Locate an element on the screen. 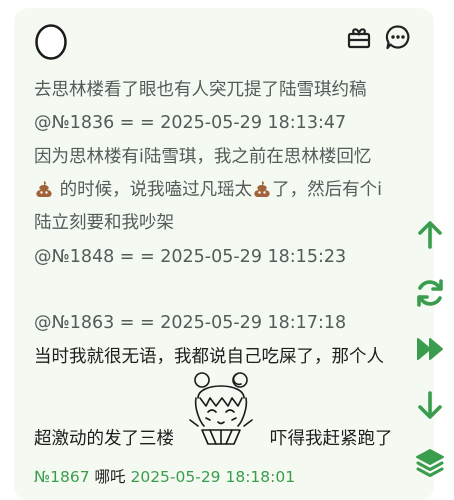 The width and height of the screenshot is (454, 500). layers-icon is located at coordinates (430, 463).